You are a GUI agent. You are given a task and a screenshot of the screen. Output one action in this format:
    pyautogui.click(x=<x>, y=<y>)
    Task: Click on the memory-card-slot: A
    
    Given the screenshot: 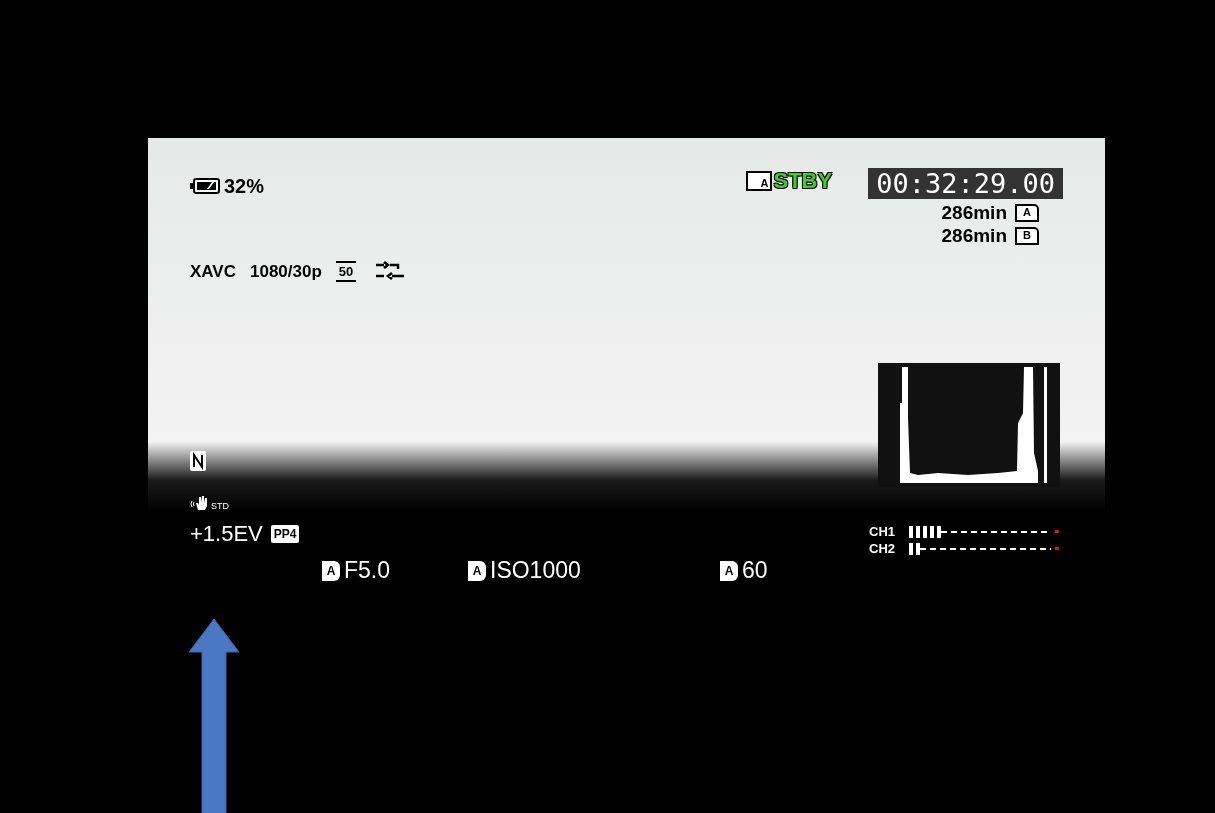 What is the action you would take?
    pyautogui.click(x=1027, y=212)
    